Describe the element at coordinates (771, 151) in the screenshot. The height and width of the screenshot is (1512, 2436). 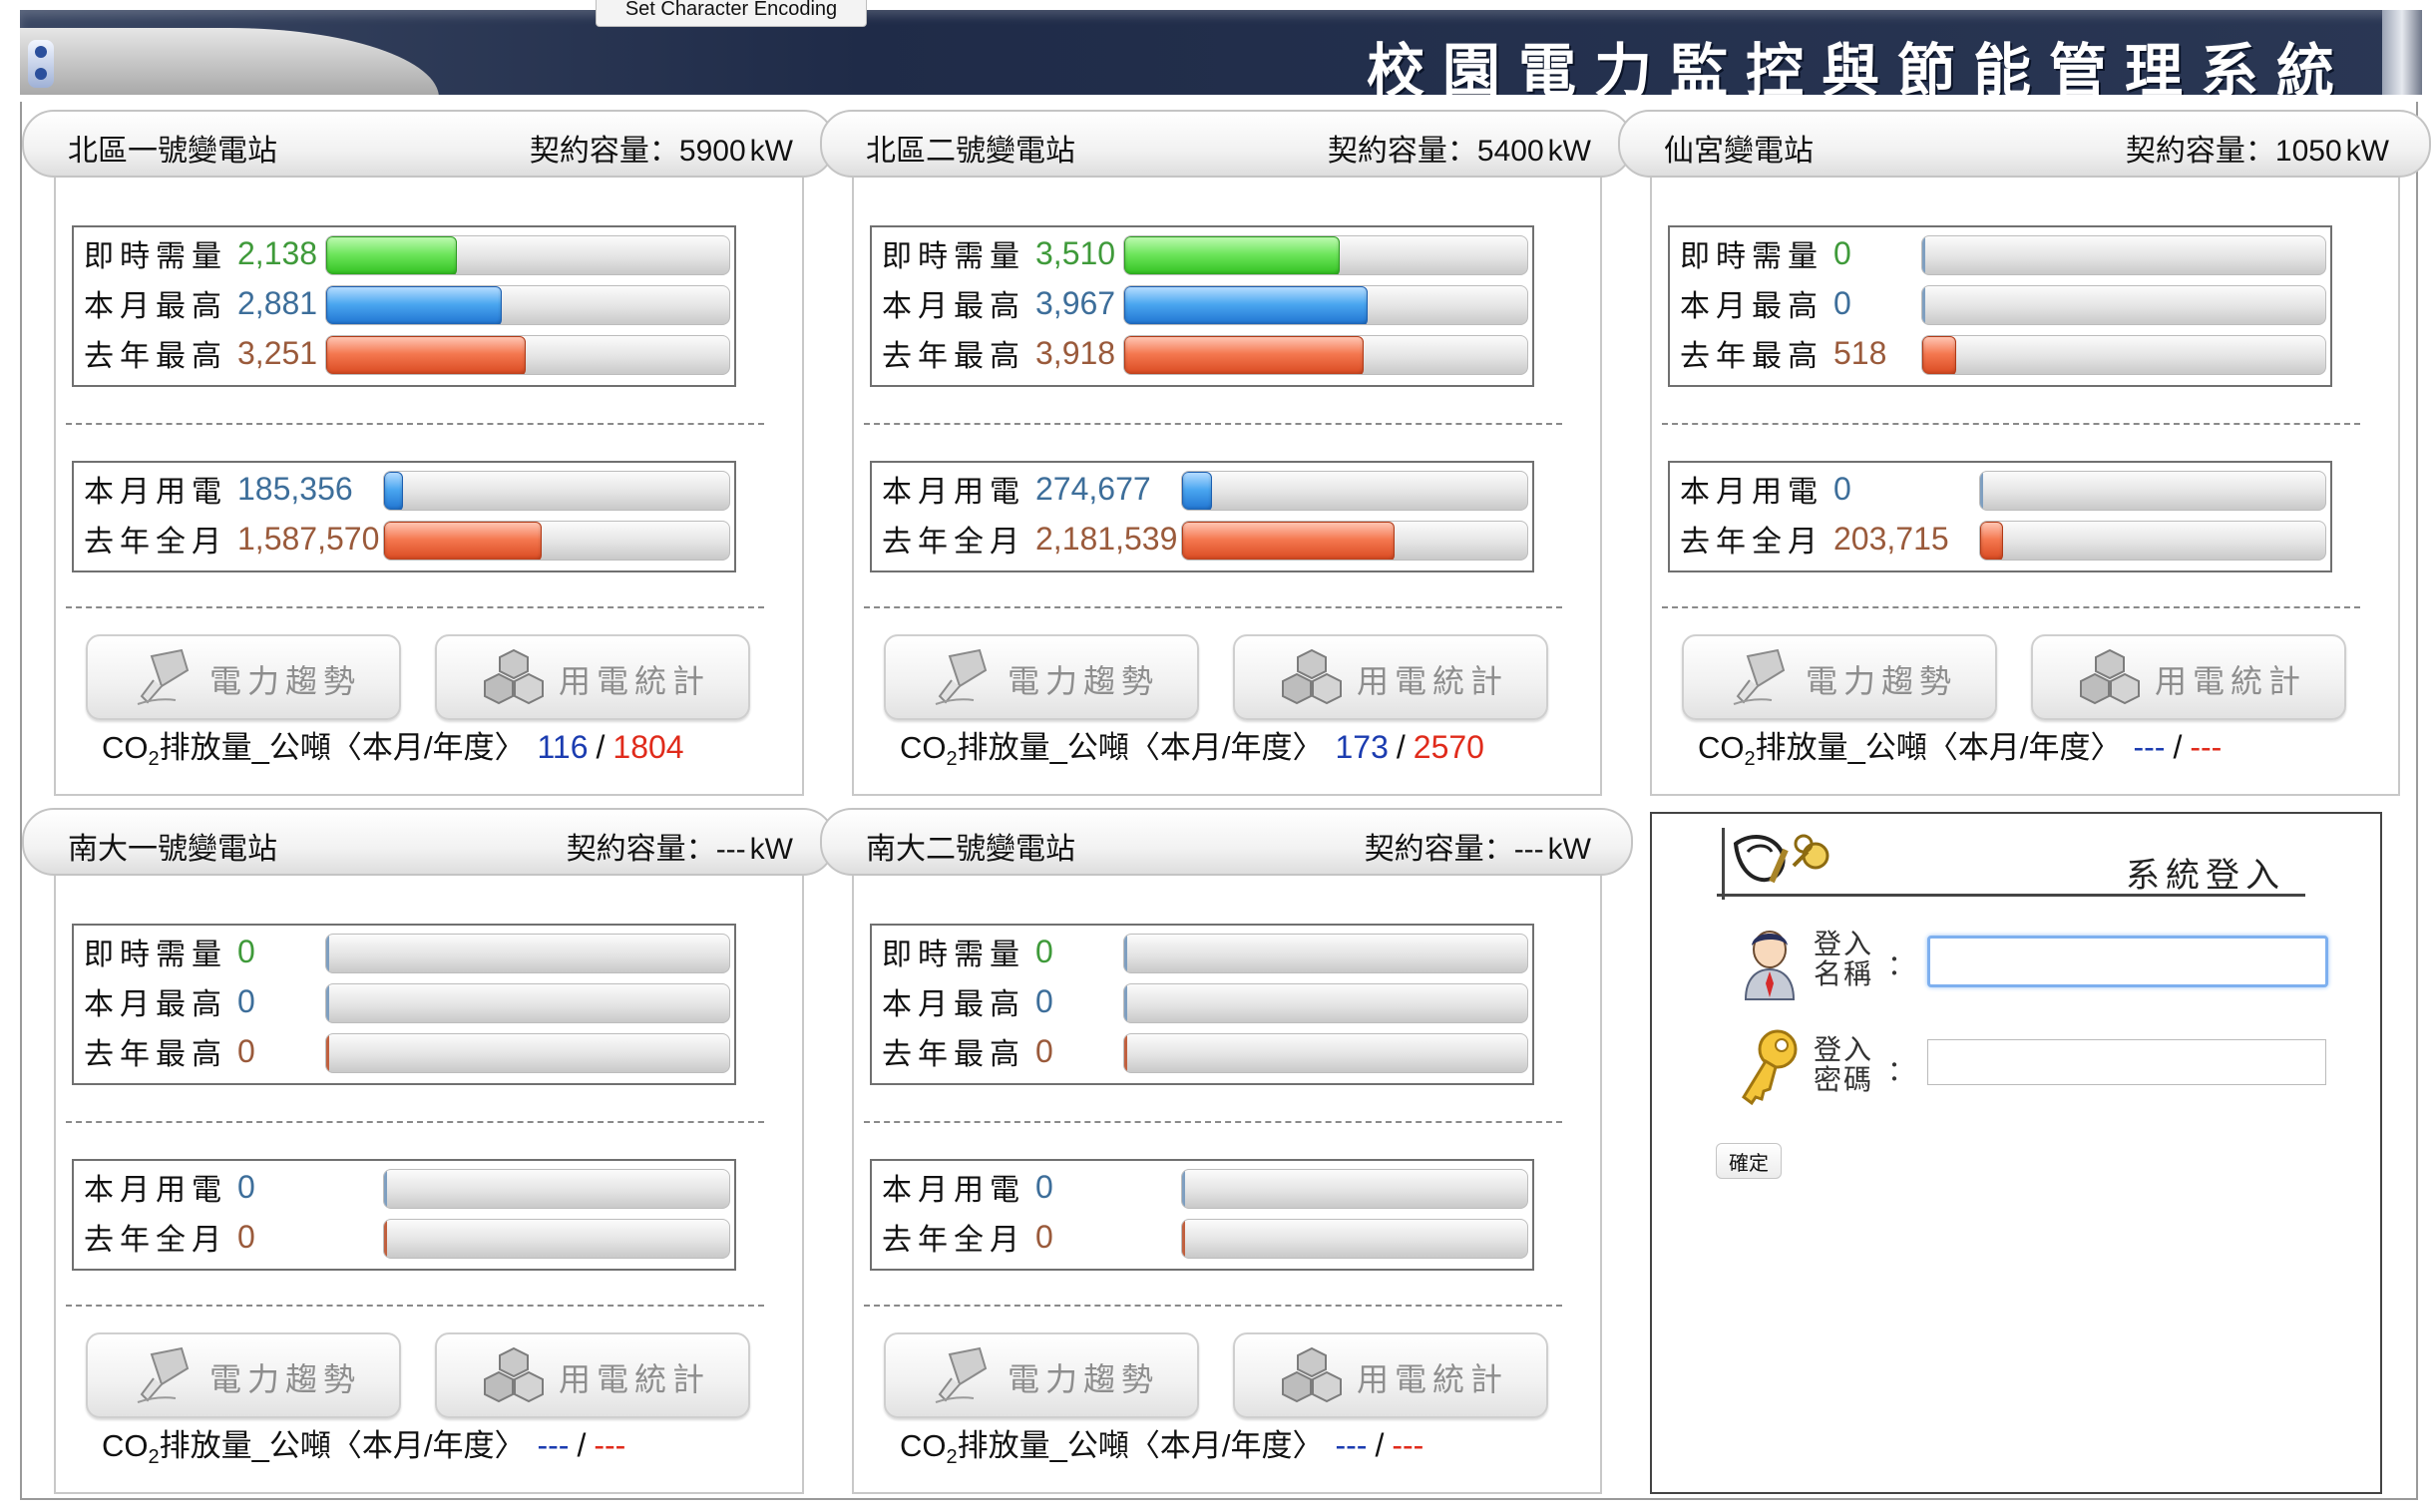
I see `capacity-unit: kW` at that location.